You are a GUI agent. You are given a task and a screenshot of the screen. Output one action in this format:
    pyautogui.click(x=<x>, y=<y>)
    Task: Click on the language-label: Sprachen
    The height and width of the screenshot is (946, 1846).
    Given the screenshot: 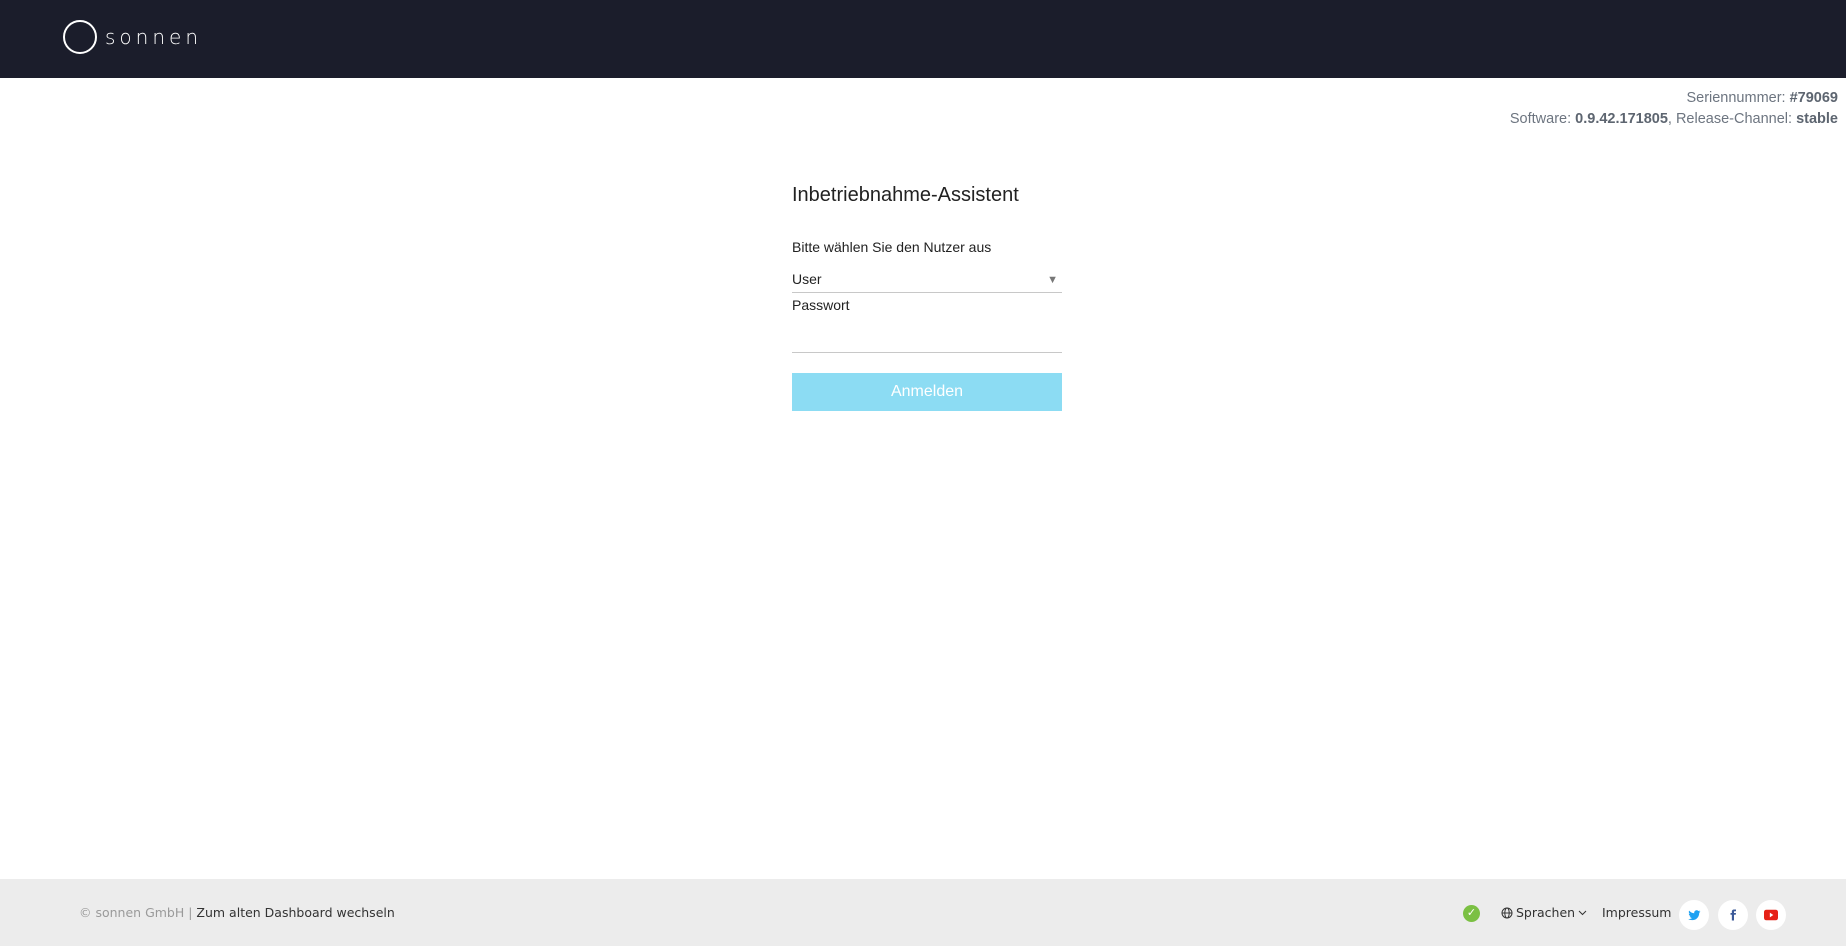 What is the action you would take?
    pyautogui.click(x=1546, y=912)
    